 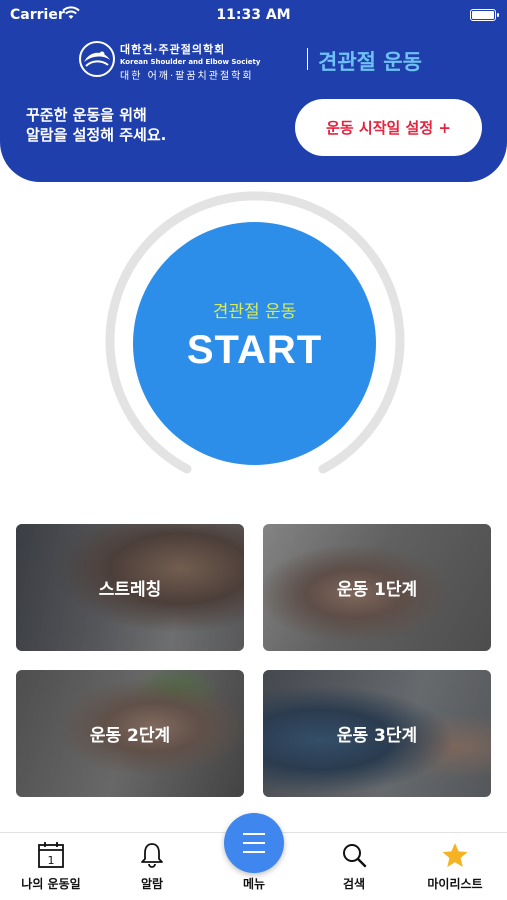 I want to click on society-emblem-icon, so click(x=97, y=59).